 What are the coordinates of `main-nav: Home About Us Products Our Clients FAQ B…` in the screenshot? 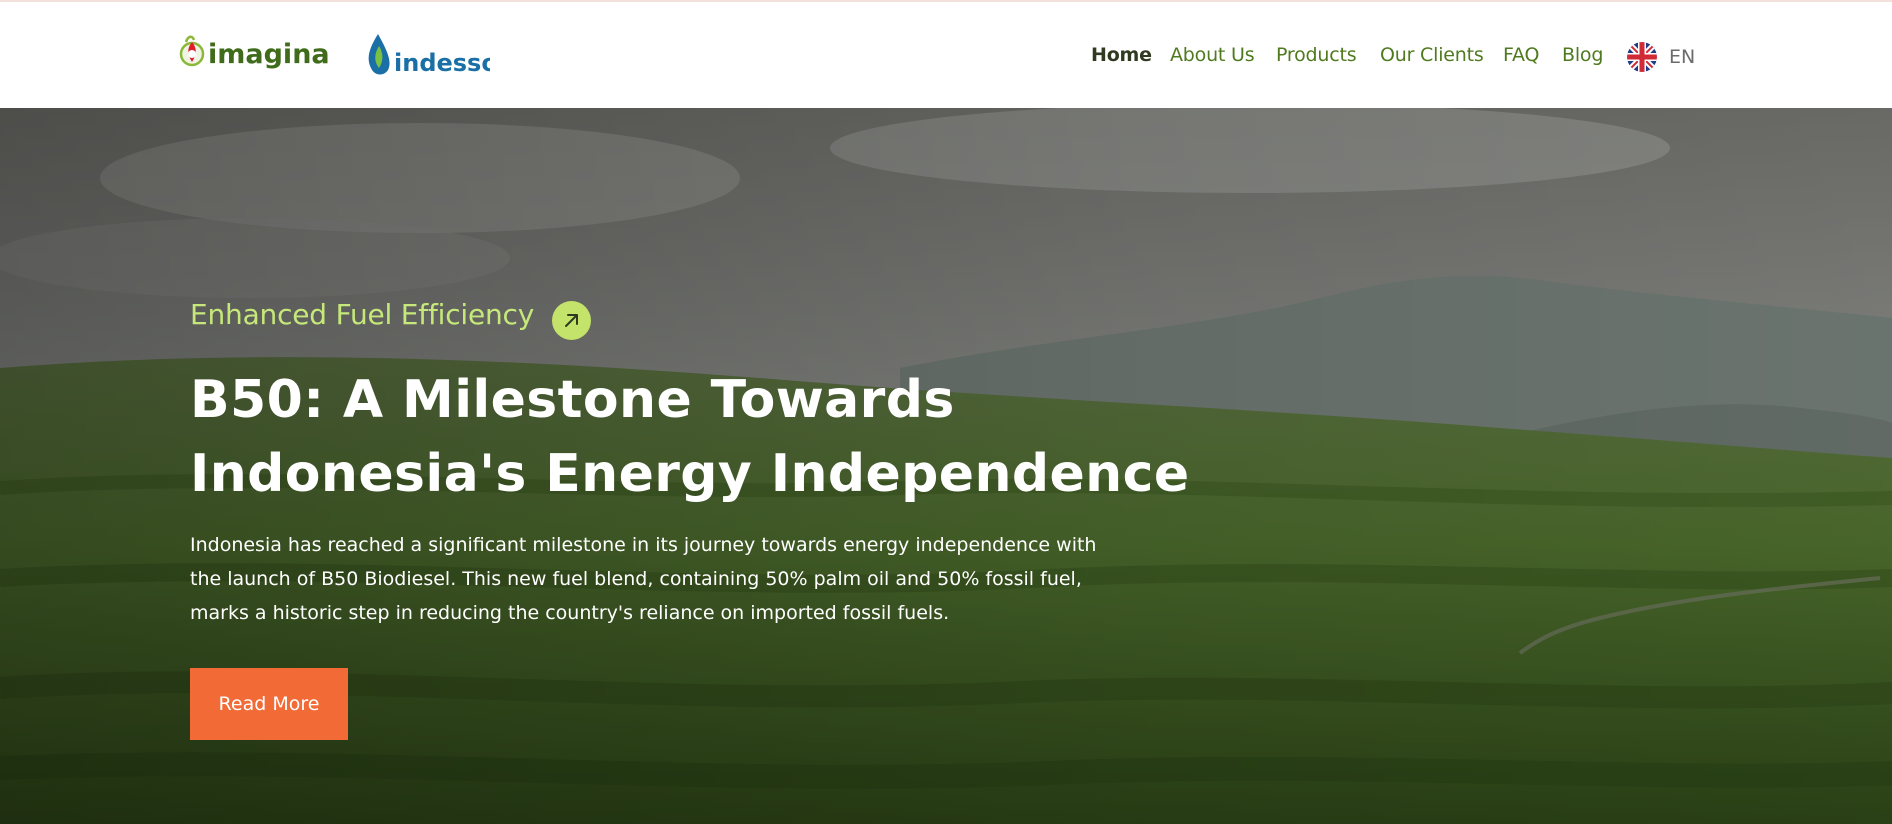 It's located at (946, 58).